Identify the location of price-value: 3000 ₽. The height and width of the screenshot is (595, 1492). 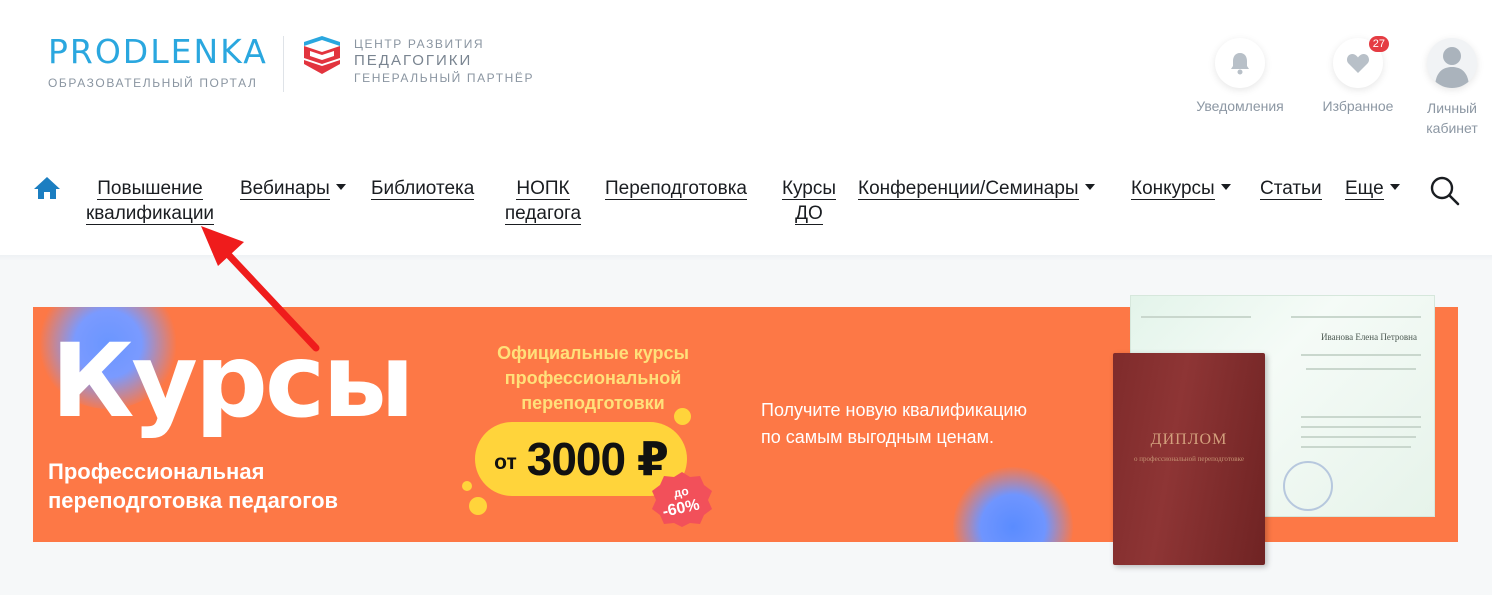
(597, 459).